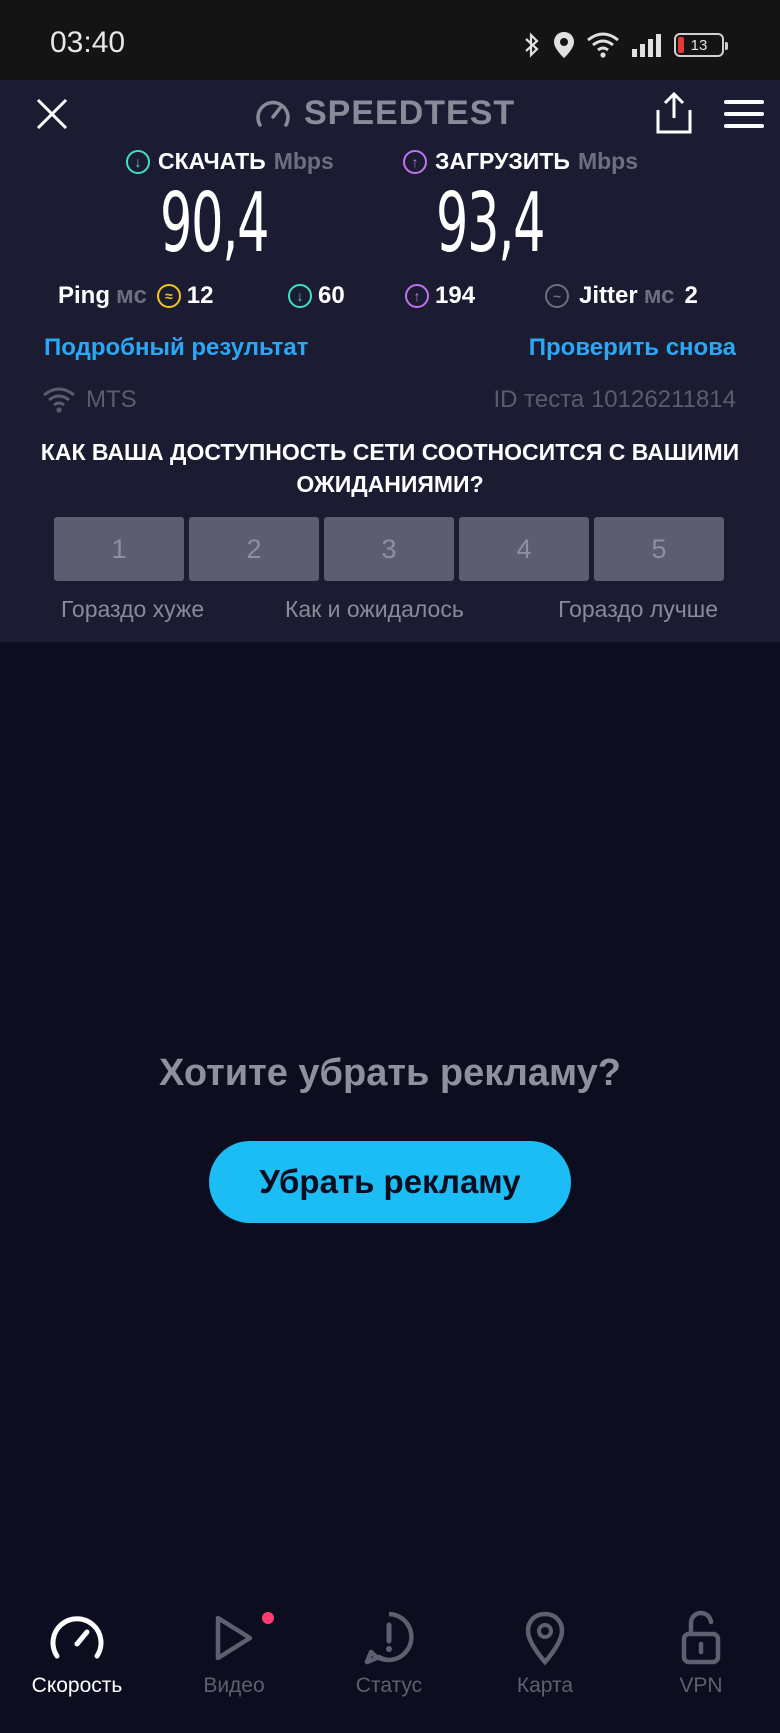 Image resolution: width=780 pixels, height=1733 pixels. What do you see at coordinates (133, 609) in the screenshot?
I see `rating-label-low: Гораздо хуже` at bounding box center [133, 609].